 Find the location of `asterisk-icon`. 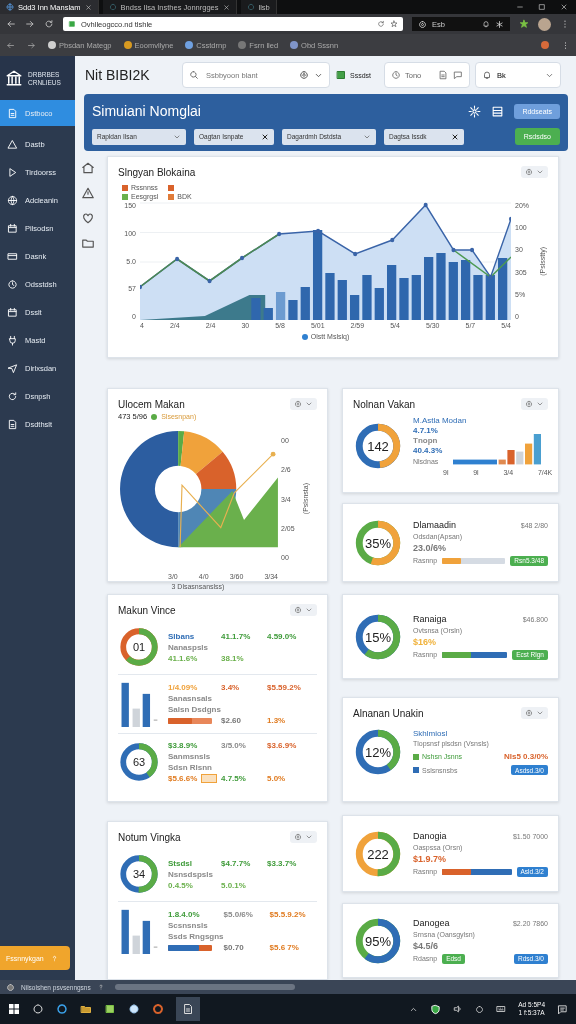

asterisk-icon is located at coordinates (499, 24).